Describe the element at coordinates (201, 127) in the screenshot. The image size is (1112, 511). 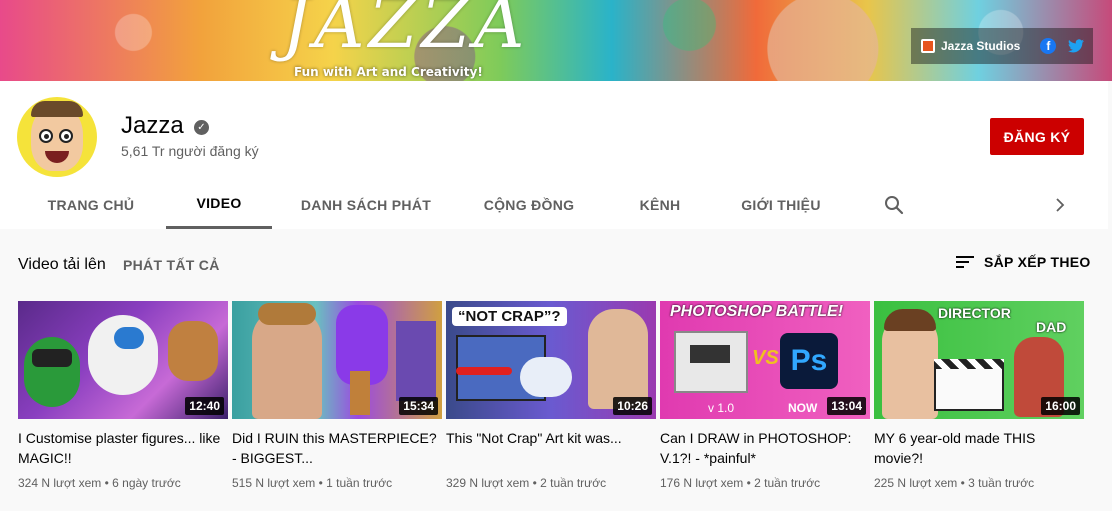
I see `verified-icon: ✓` at that location.